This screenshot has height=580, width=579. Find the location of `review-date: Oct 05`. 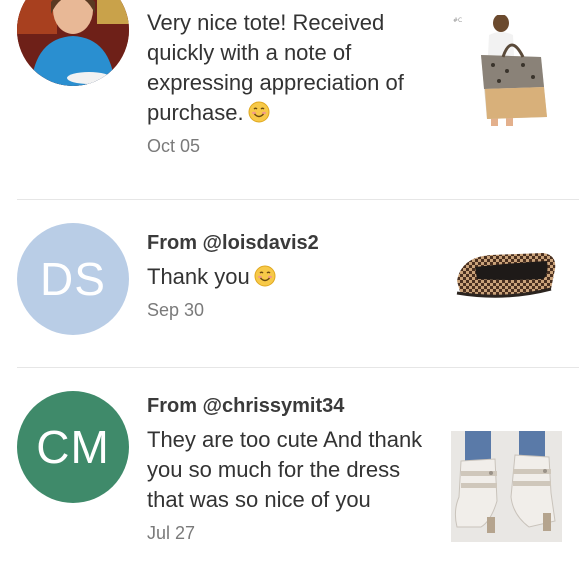

review-date: Oct 05 is located at coordinates (174, 146).